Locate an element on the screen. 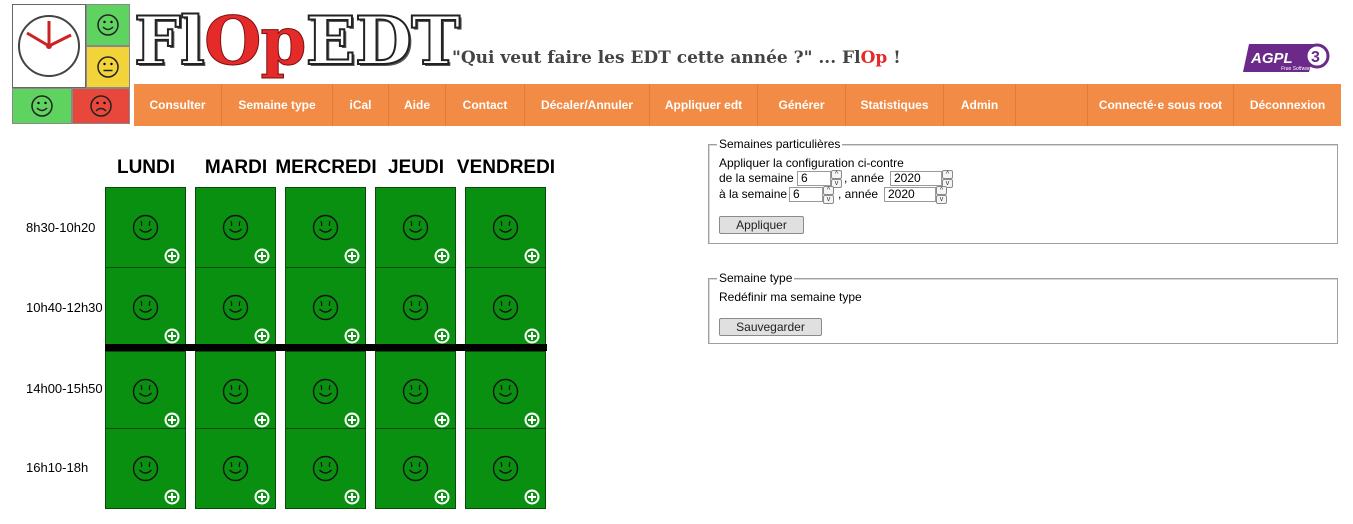 This screenshot has height=524, width=1353. sad-face-icon is located at coordinates (101, 106).